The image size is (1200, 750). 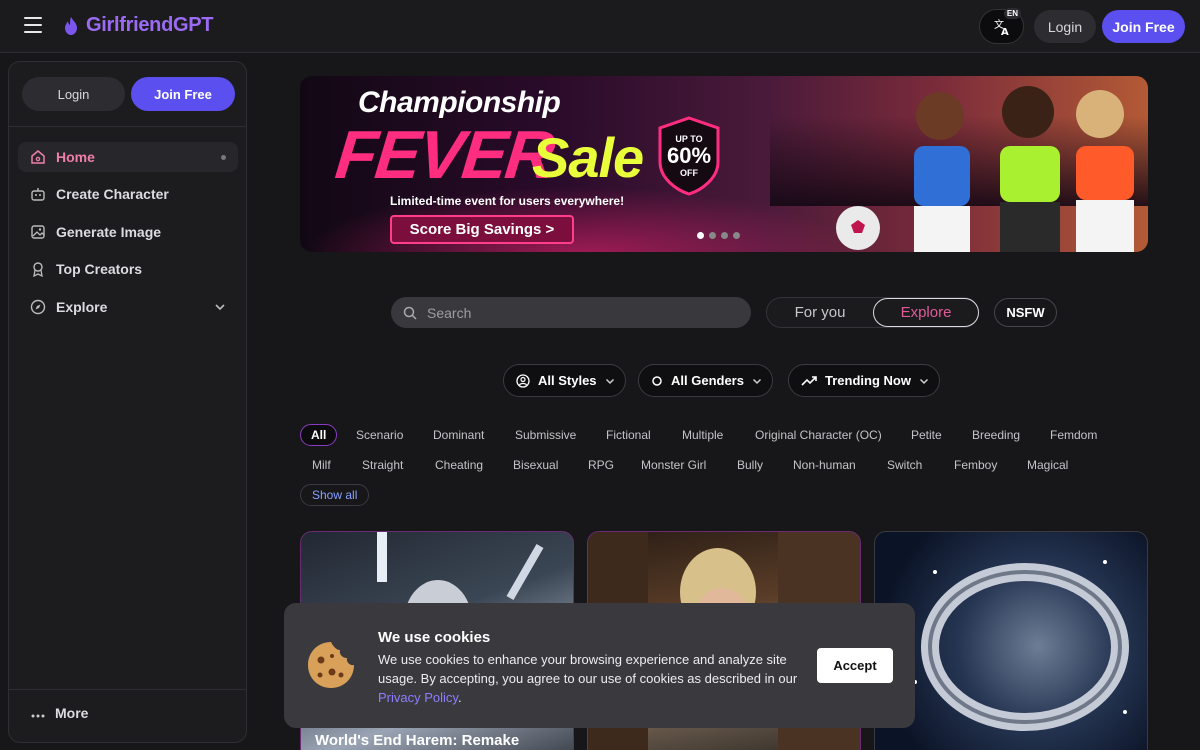 What do you see at coordinates (459, 465) in the screenshot?
I see `tag-item: Cheating` at bounding box center [459, 465].